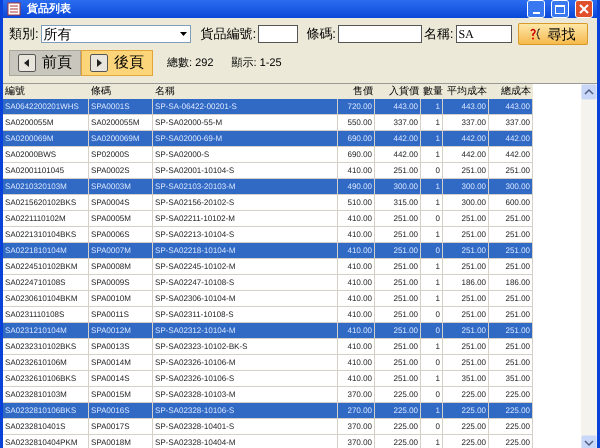 This screenshot has width=600, height=448. Describe the element at coordinates (245, 362) in the screenshot. I see `table-cell: SP-SA02326-10106-M` at that location.